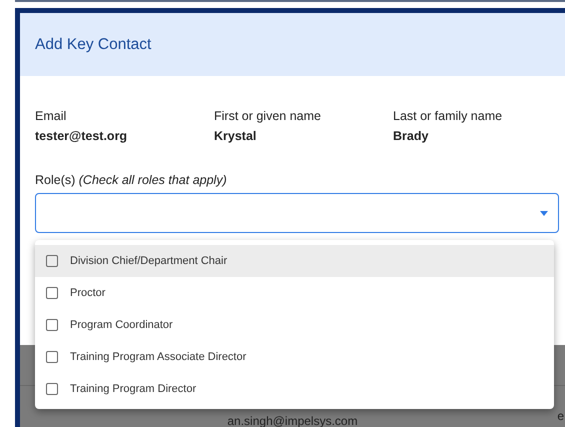 The image size is (565, 427). Describe the element at coordinates (93, 45) in the screenshot. I see `dialog-title: Add Key Contact` at that location.